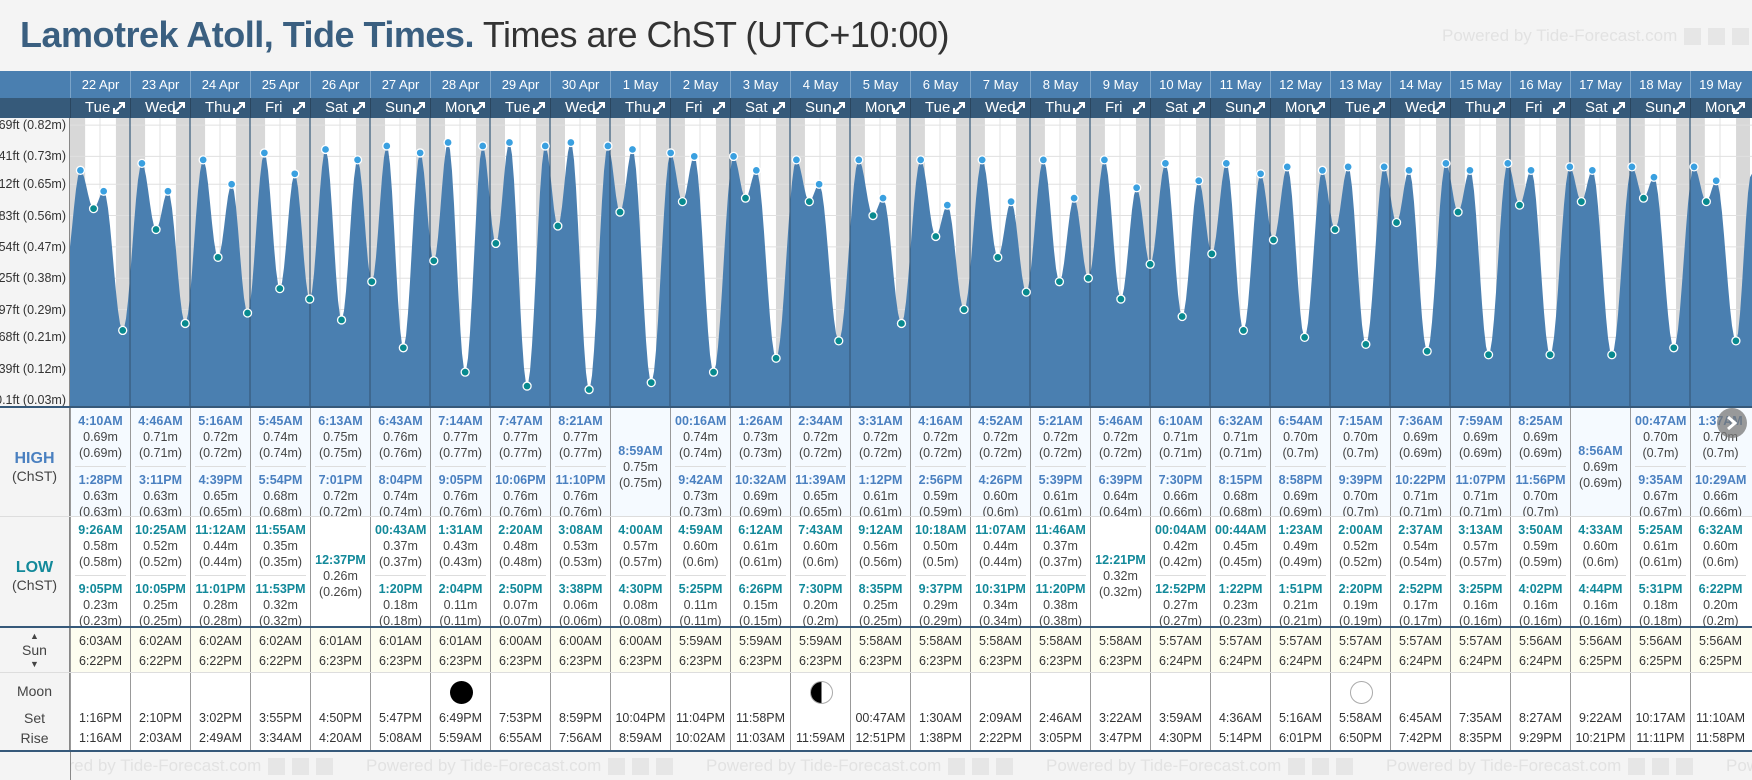 The width and height of the screenshot is (1752, 780). What do you see at coordinates (1600, 718) in the screenshot?
I see `moonset-time: 9:22AM` at bounding box center [1600, 718].